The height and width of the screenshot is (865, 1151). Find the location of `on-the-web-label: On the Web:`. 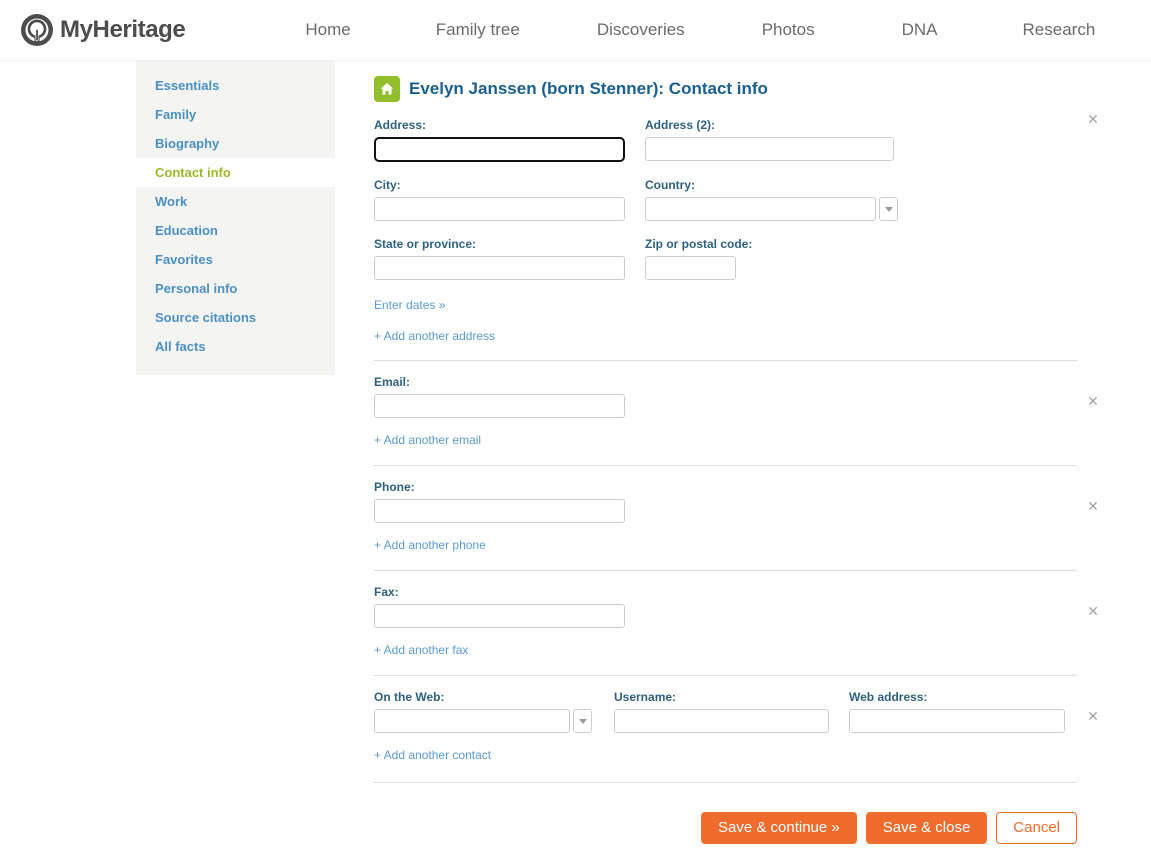

on-the-web-label: On the Web: is located at coordinates (409, 697).